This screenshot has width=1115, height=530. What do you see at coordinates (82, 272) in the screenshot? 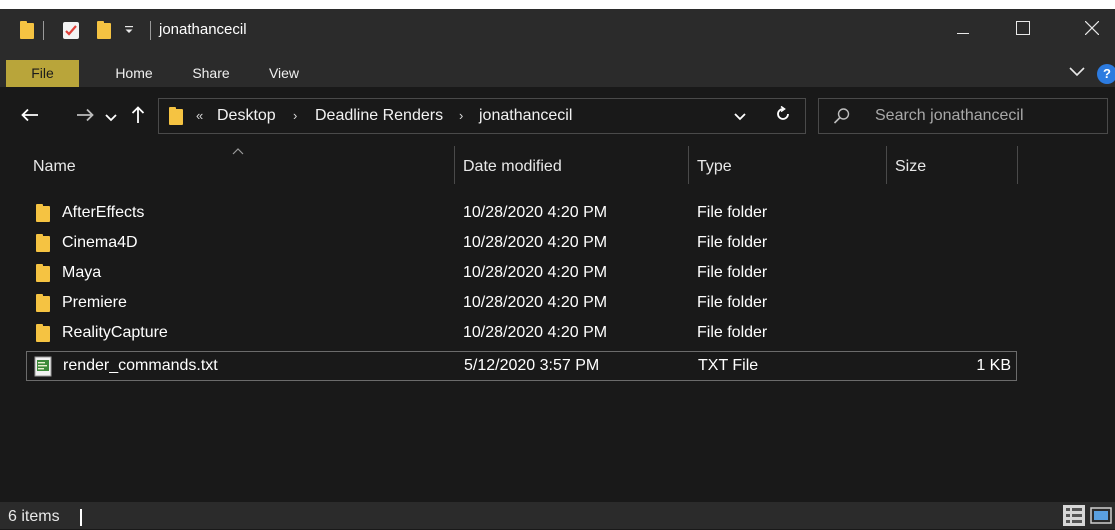
I see `file-name: Maya` at bounding box center [82, 272].